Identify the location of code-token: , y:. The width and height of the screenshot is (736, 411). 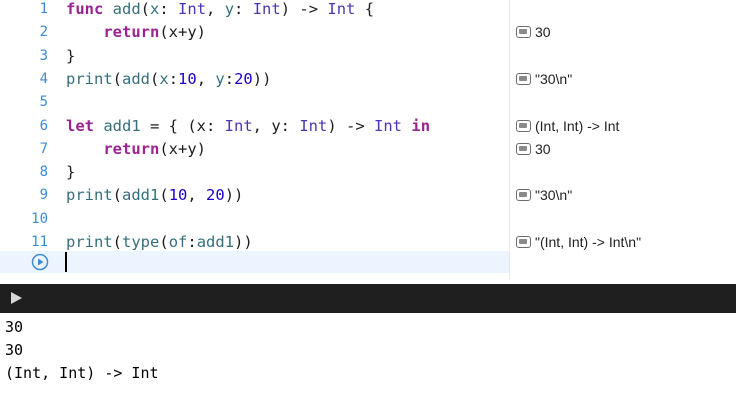
(276, 125).